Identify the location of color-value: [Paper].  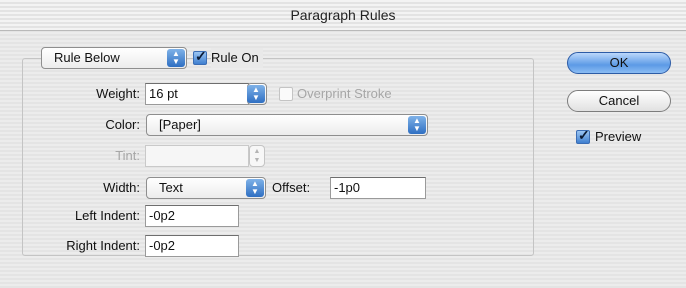
(180, 124).